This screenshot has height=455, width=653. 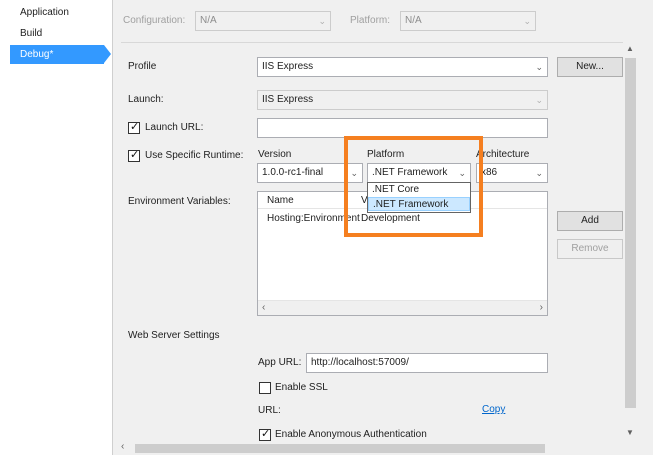 What do you see at coordinates (503, 154) in the screenshot?
I see `architecture-label: Architecture` at bounding box center [503, 154].